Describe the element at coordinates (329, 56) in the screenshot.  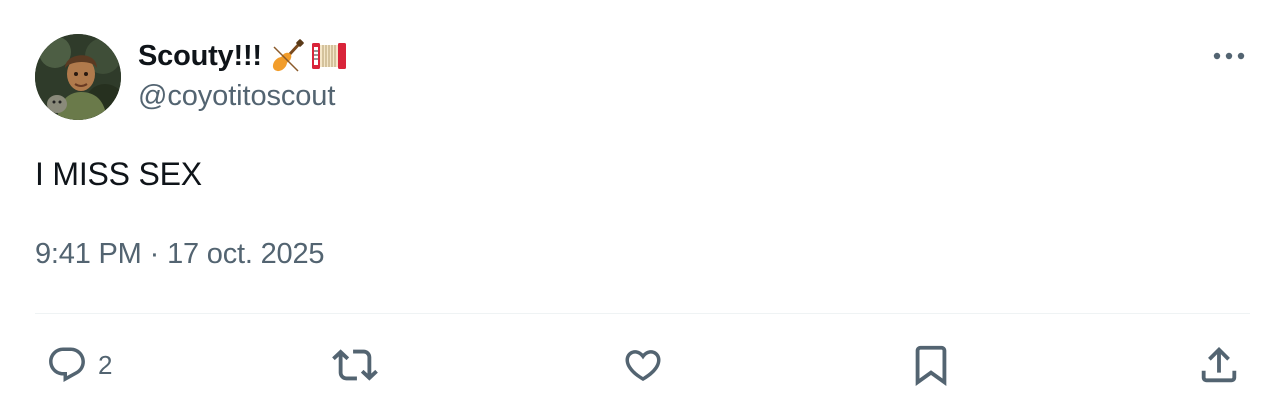
I see `accordion-emoji-icon` at that location.